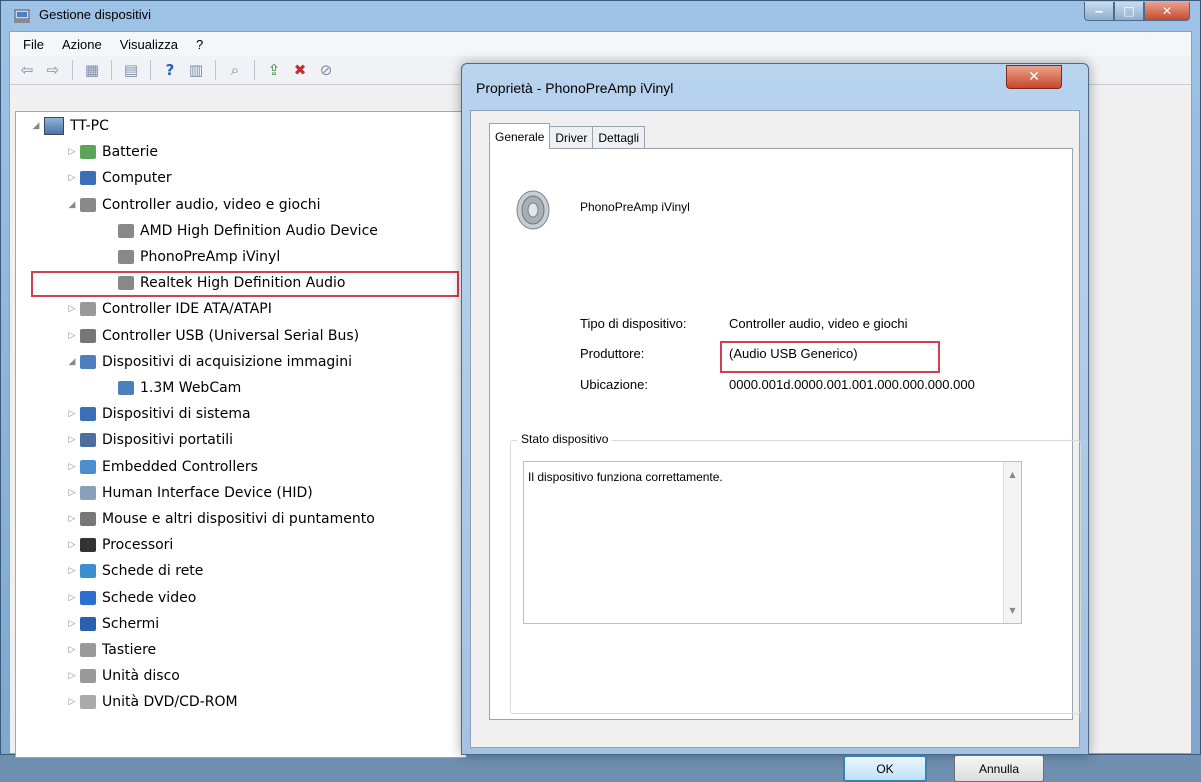 The height and width of the screenshot is (782, 1201). I want to click on forward-arrow-icon: ⇨, so click(53, 70).